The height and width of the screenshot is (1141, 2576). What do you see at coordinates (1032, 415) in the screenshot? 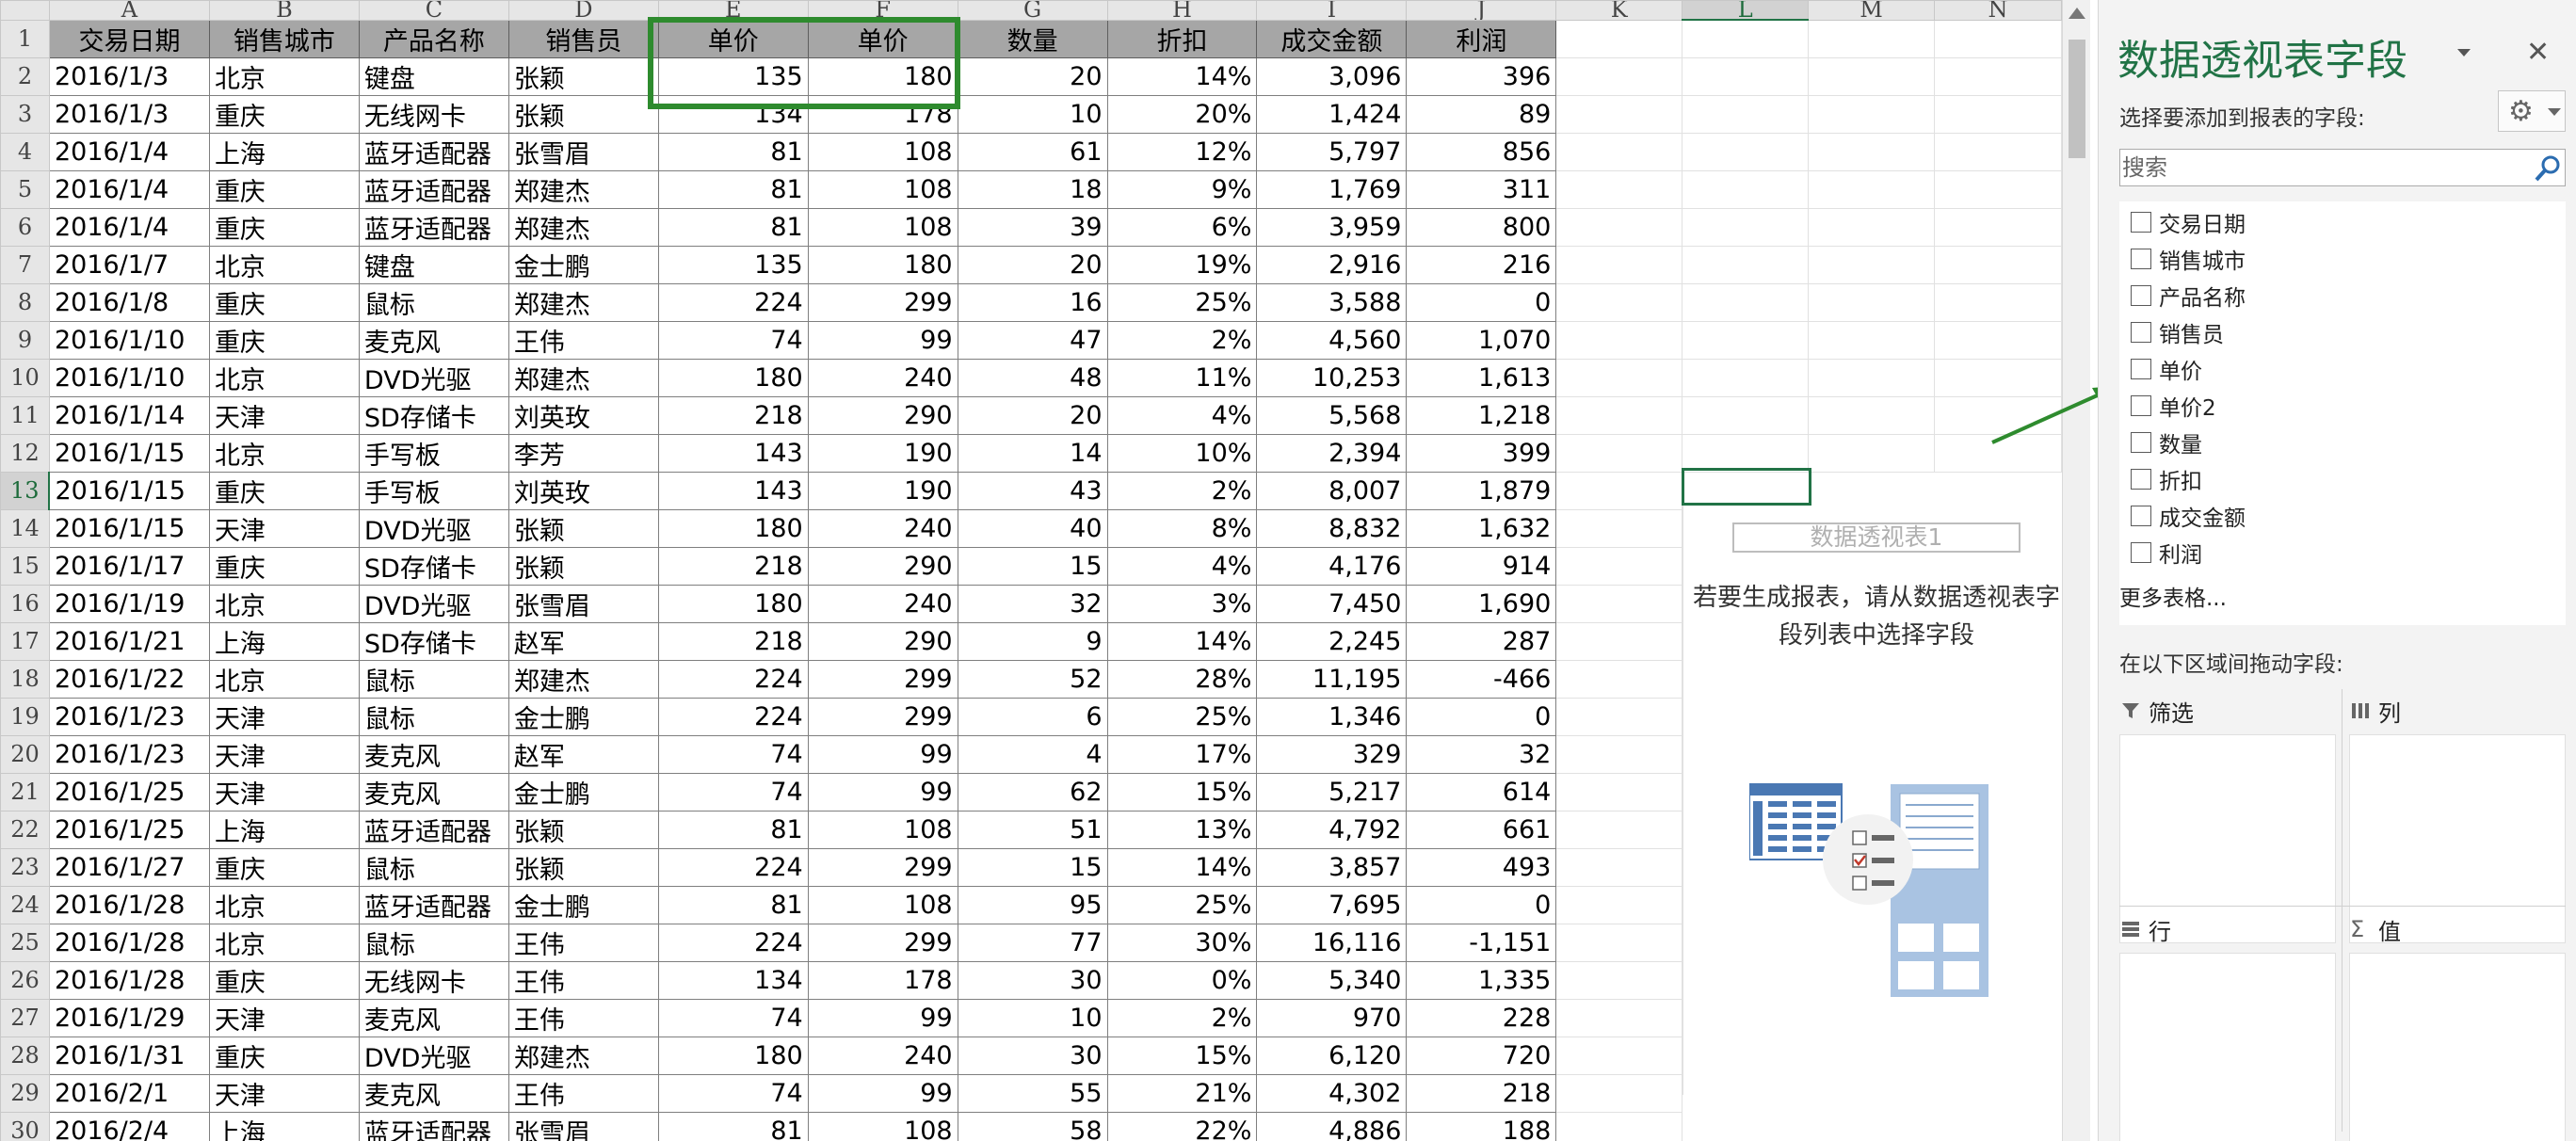
I see `data-cell: 20` at bounding box center [1032, 415].